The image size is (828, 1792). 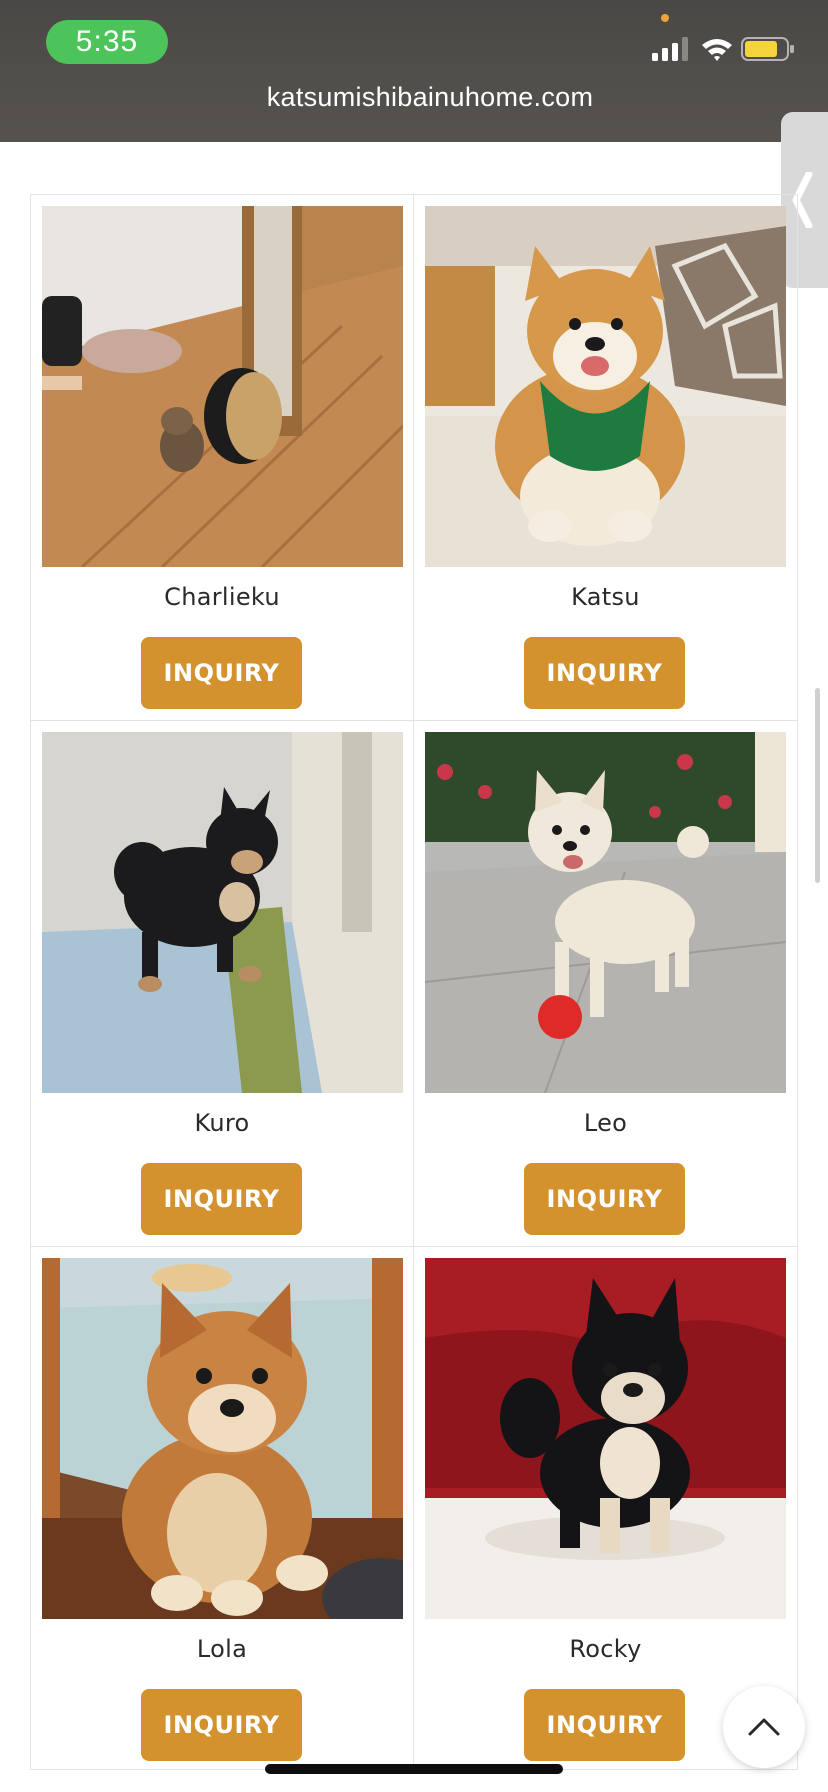 I want to click on privacy-indicator-dot, so click(x=665, y=18).